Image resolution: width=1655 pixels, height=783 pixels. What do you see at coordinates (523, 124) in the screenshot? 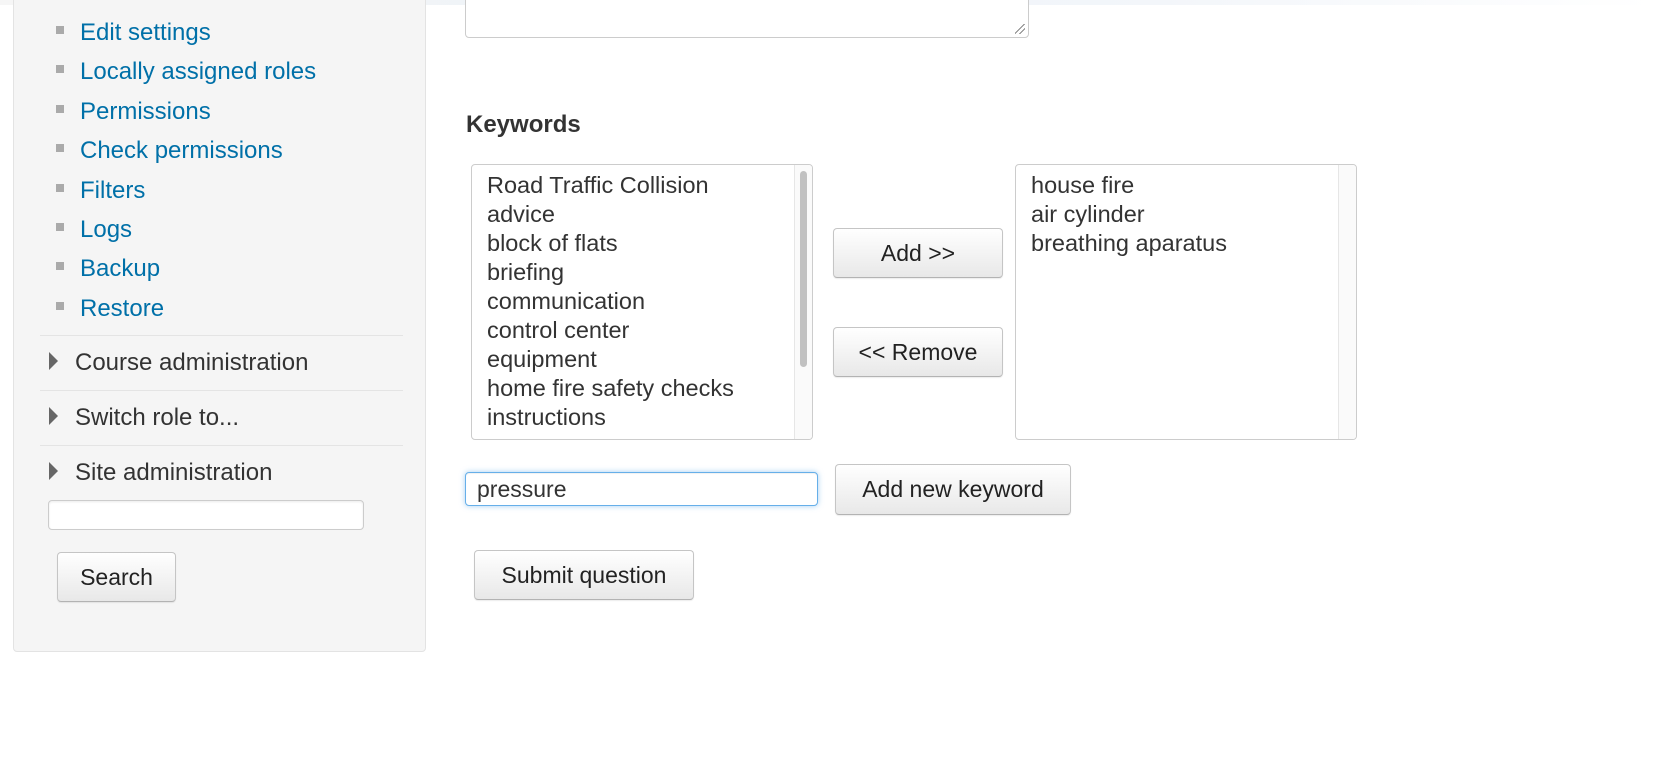
I see `keywords-heading: Keywords` at bounding box center [523, 124].